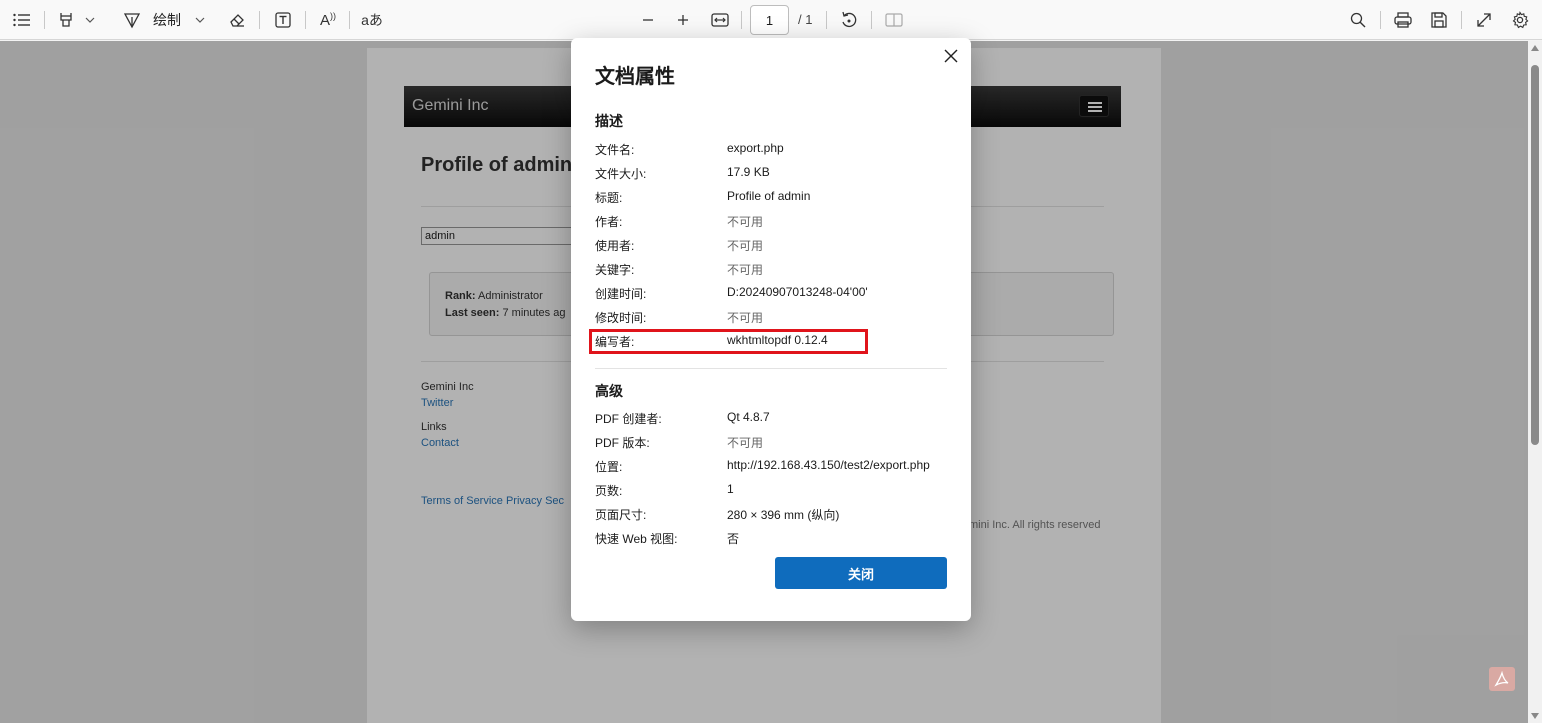 Image resolution: width=1542 pixels, height=723 pixels. Describe the element at coordinates (1535, 716) in the screenshot. I see `scroll-down-arrow-icon` at that location.